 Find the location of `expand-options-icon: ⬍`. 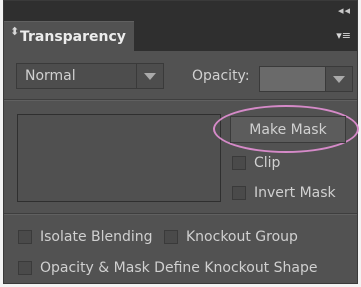

expand-options-icon: ⬍ is located at coordinates (14, 31).